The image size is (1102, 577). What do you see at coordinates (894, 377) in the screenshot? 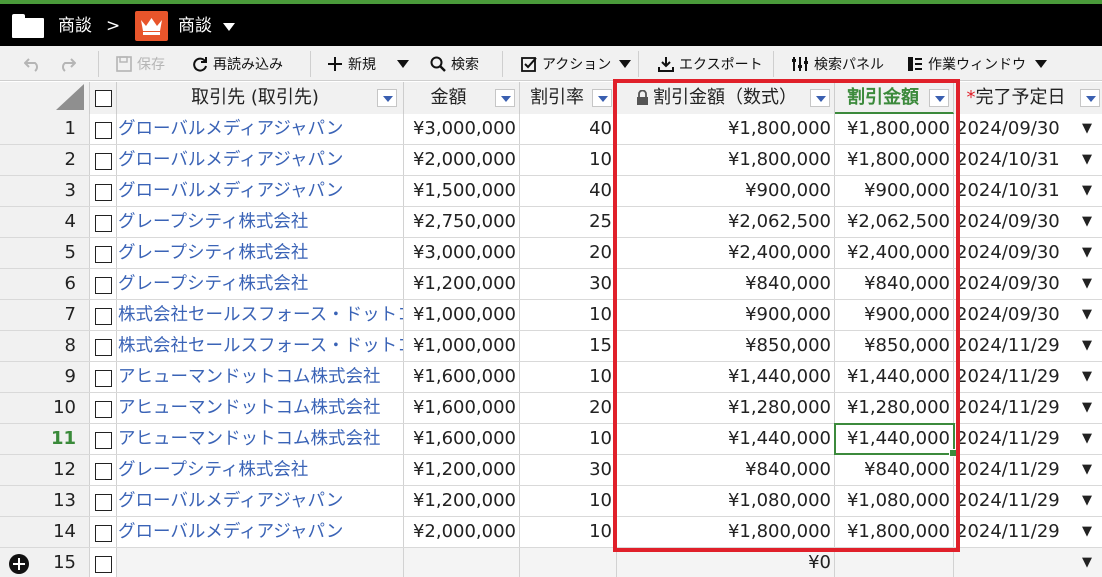
I see `cell-discount: ¥1,440,000` at bounding box center [894, 377].